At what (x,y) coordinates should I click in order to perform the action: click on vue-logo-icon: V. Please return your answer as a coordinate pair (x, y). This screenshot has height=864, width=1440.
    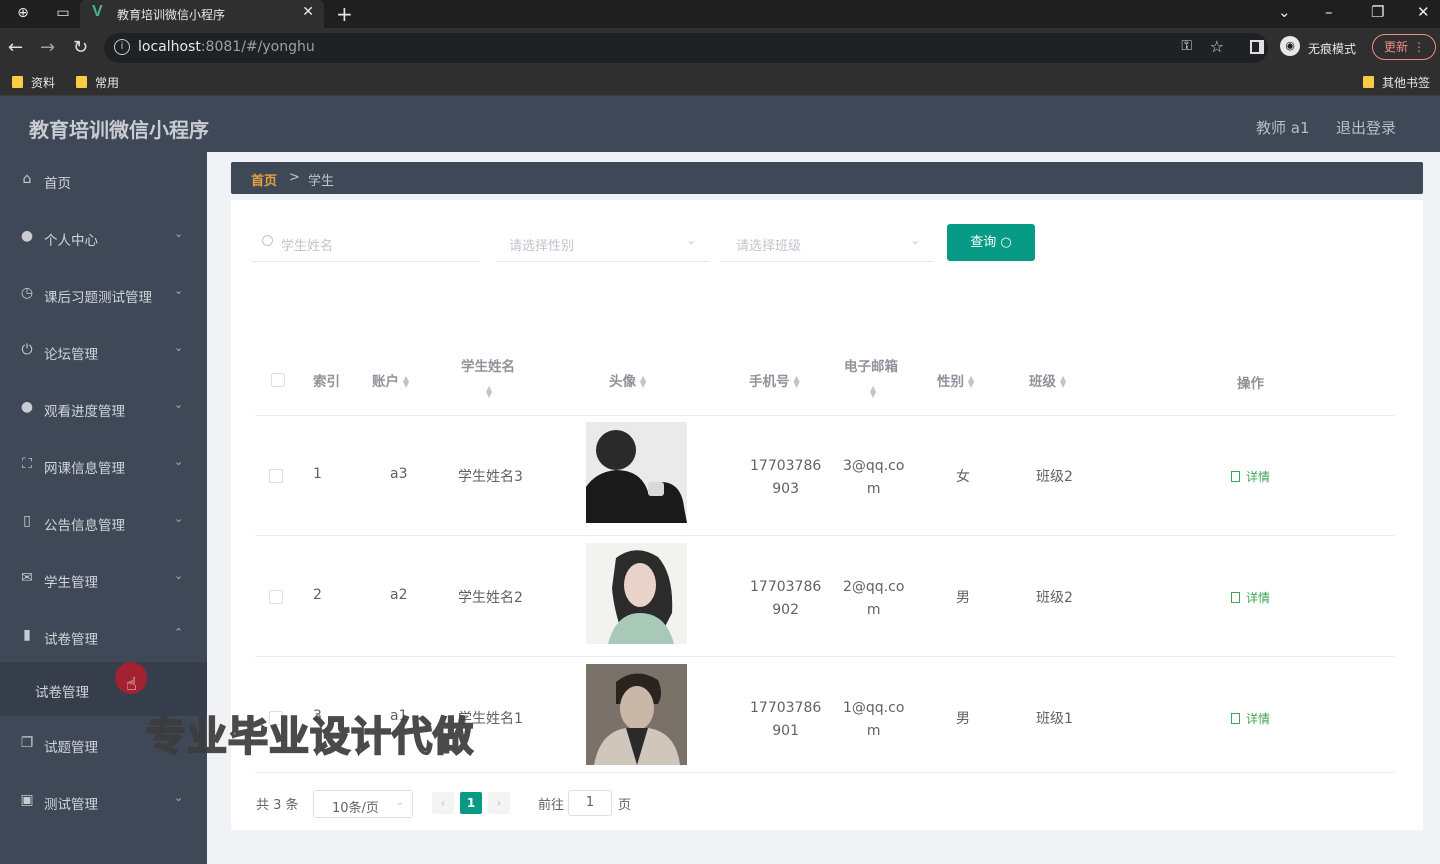
    Looking at the image, I should click on (97, 11).